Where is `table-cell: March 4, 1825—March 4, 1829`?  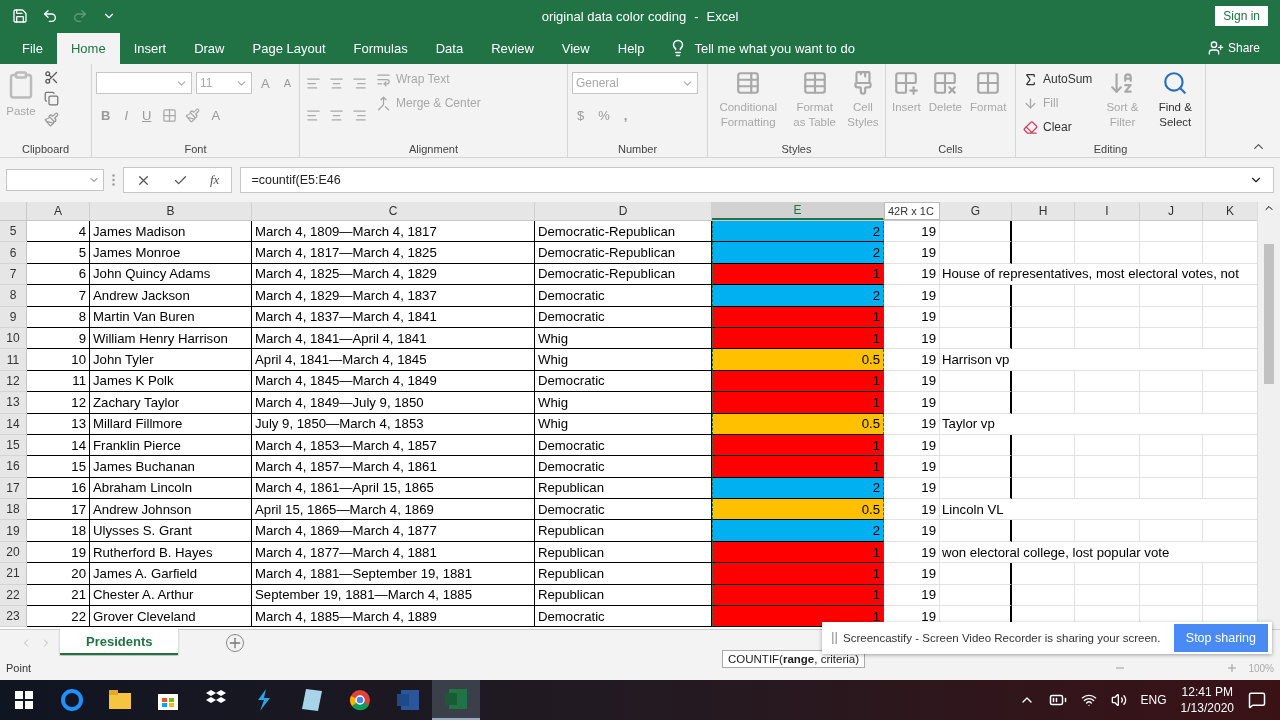 table-cell: March 4, 1825—March 4, 1829 is located at coordinates (393, 274).